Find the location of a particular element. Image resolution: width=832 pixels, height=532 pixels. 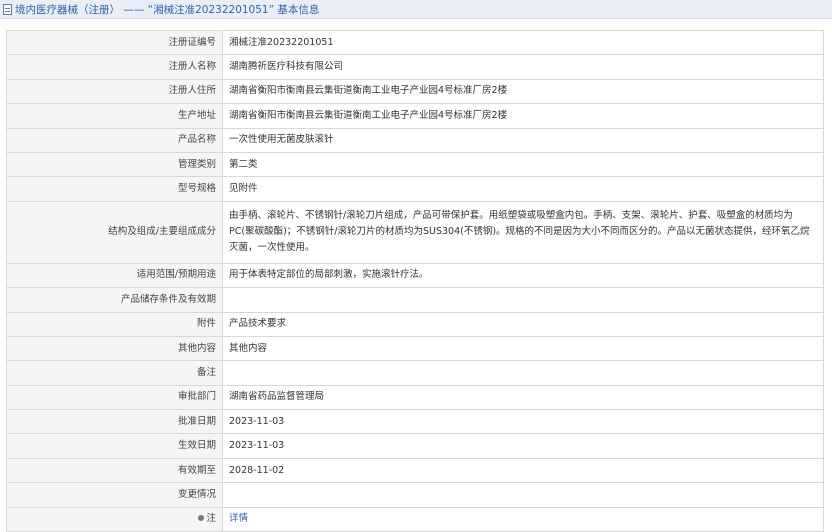

row-label: 生效日期 is located at coordinates (114, 446).